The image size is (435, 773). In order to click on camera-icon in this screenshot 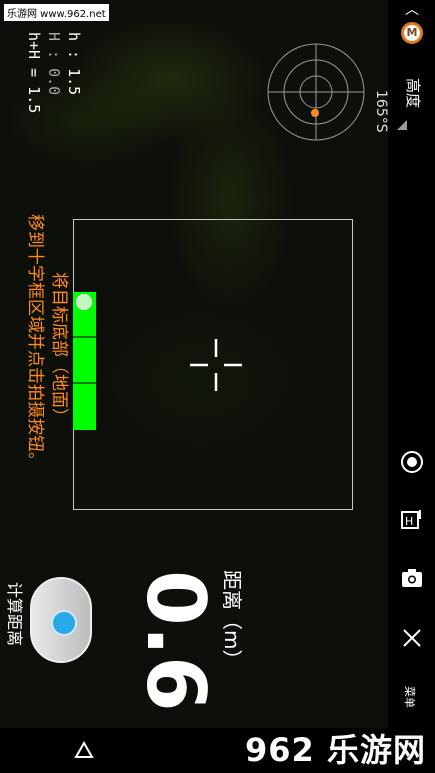, I will do `click(412, 578)`.